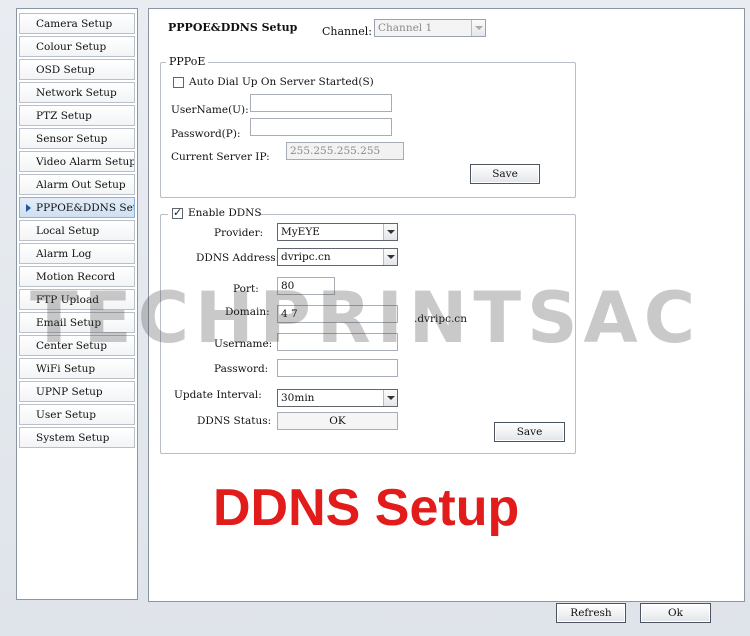  What do you see at coordinates (345, 151) in the screenshot?
I see `server-ip-field: 255.255.255.255` at bounding box center [345, 151].